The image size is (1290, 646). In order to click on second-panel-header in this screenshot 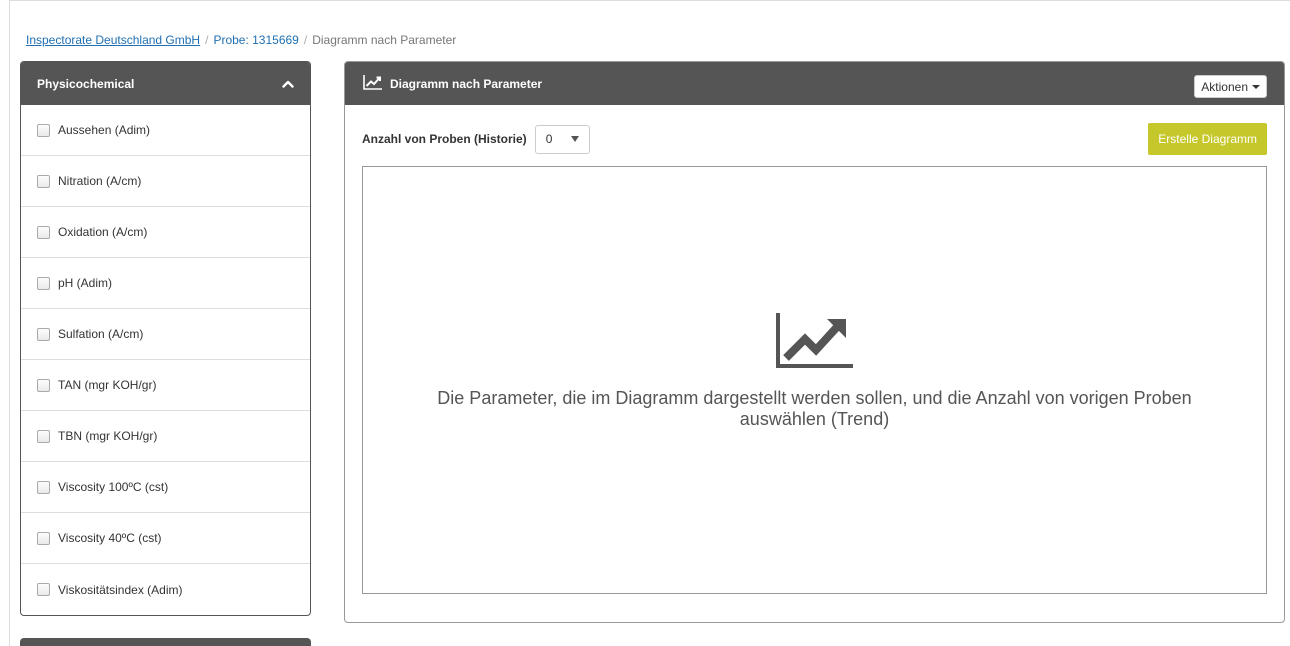, I will do `click(165, 642)`.